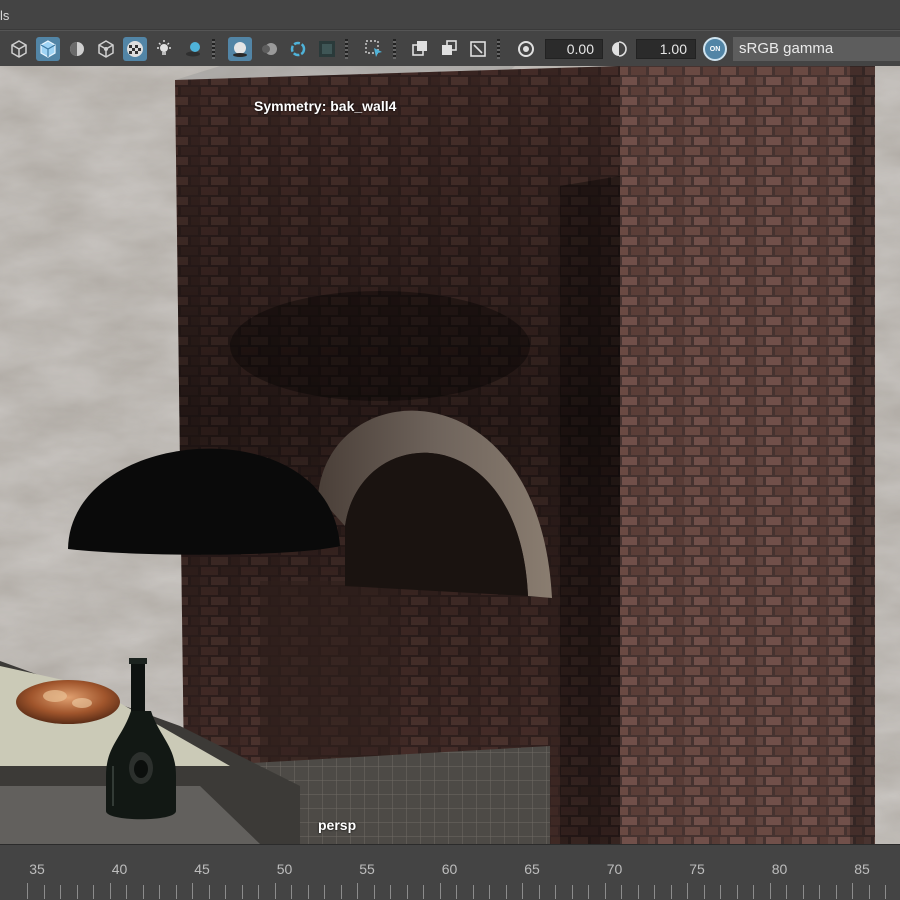  What do you see at coordinates (135, 49) in the screenshot?
I see `textured-checker-icon` at bounding box center [135, 49].